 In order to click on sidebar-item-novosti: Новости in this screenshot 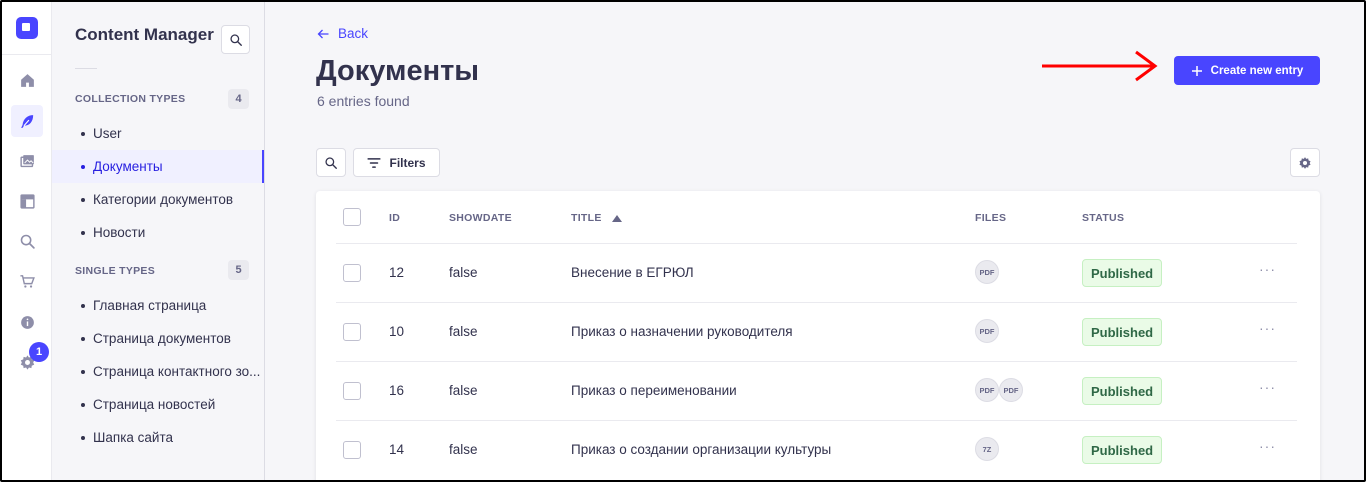, I will do `click(158, 232)`.